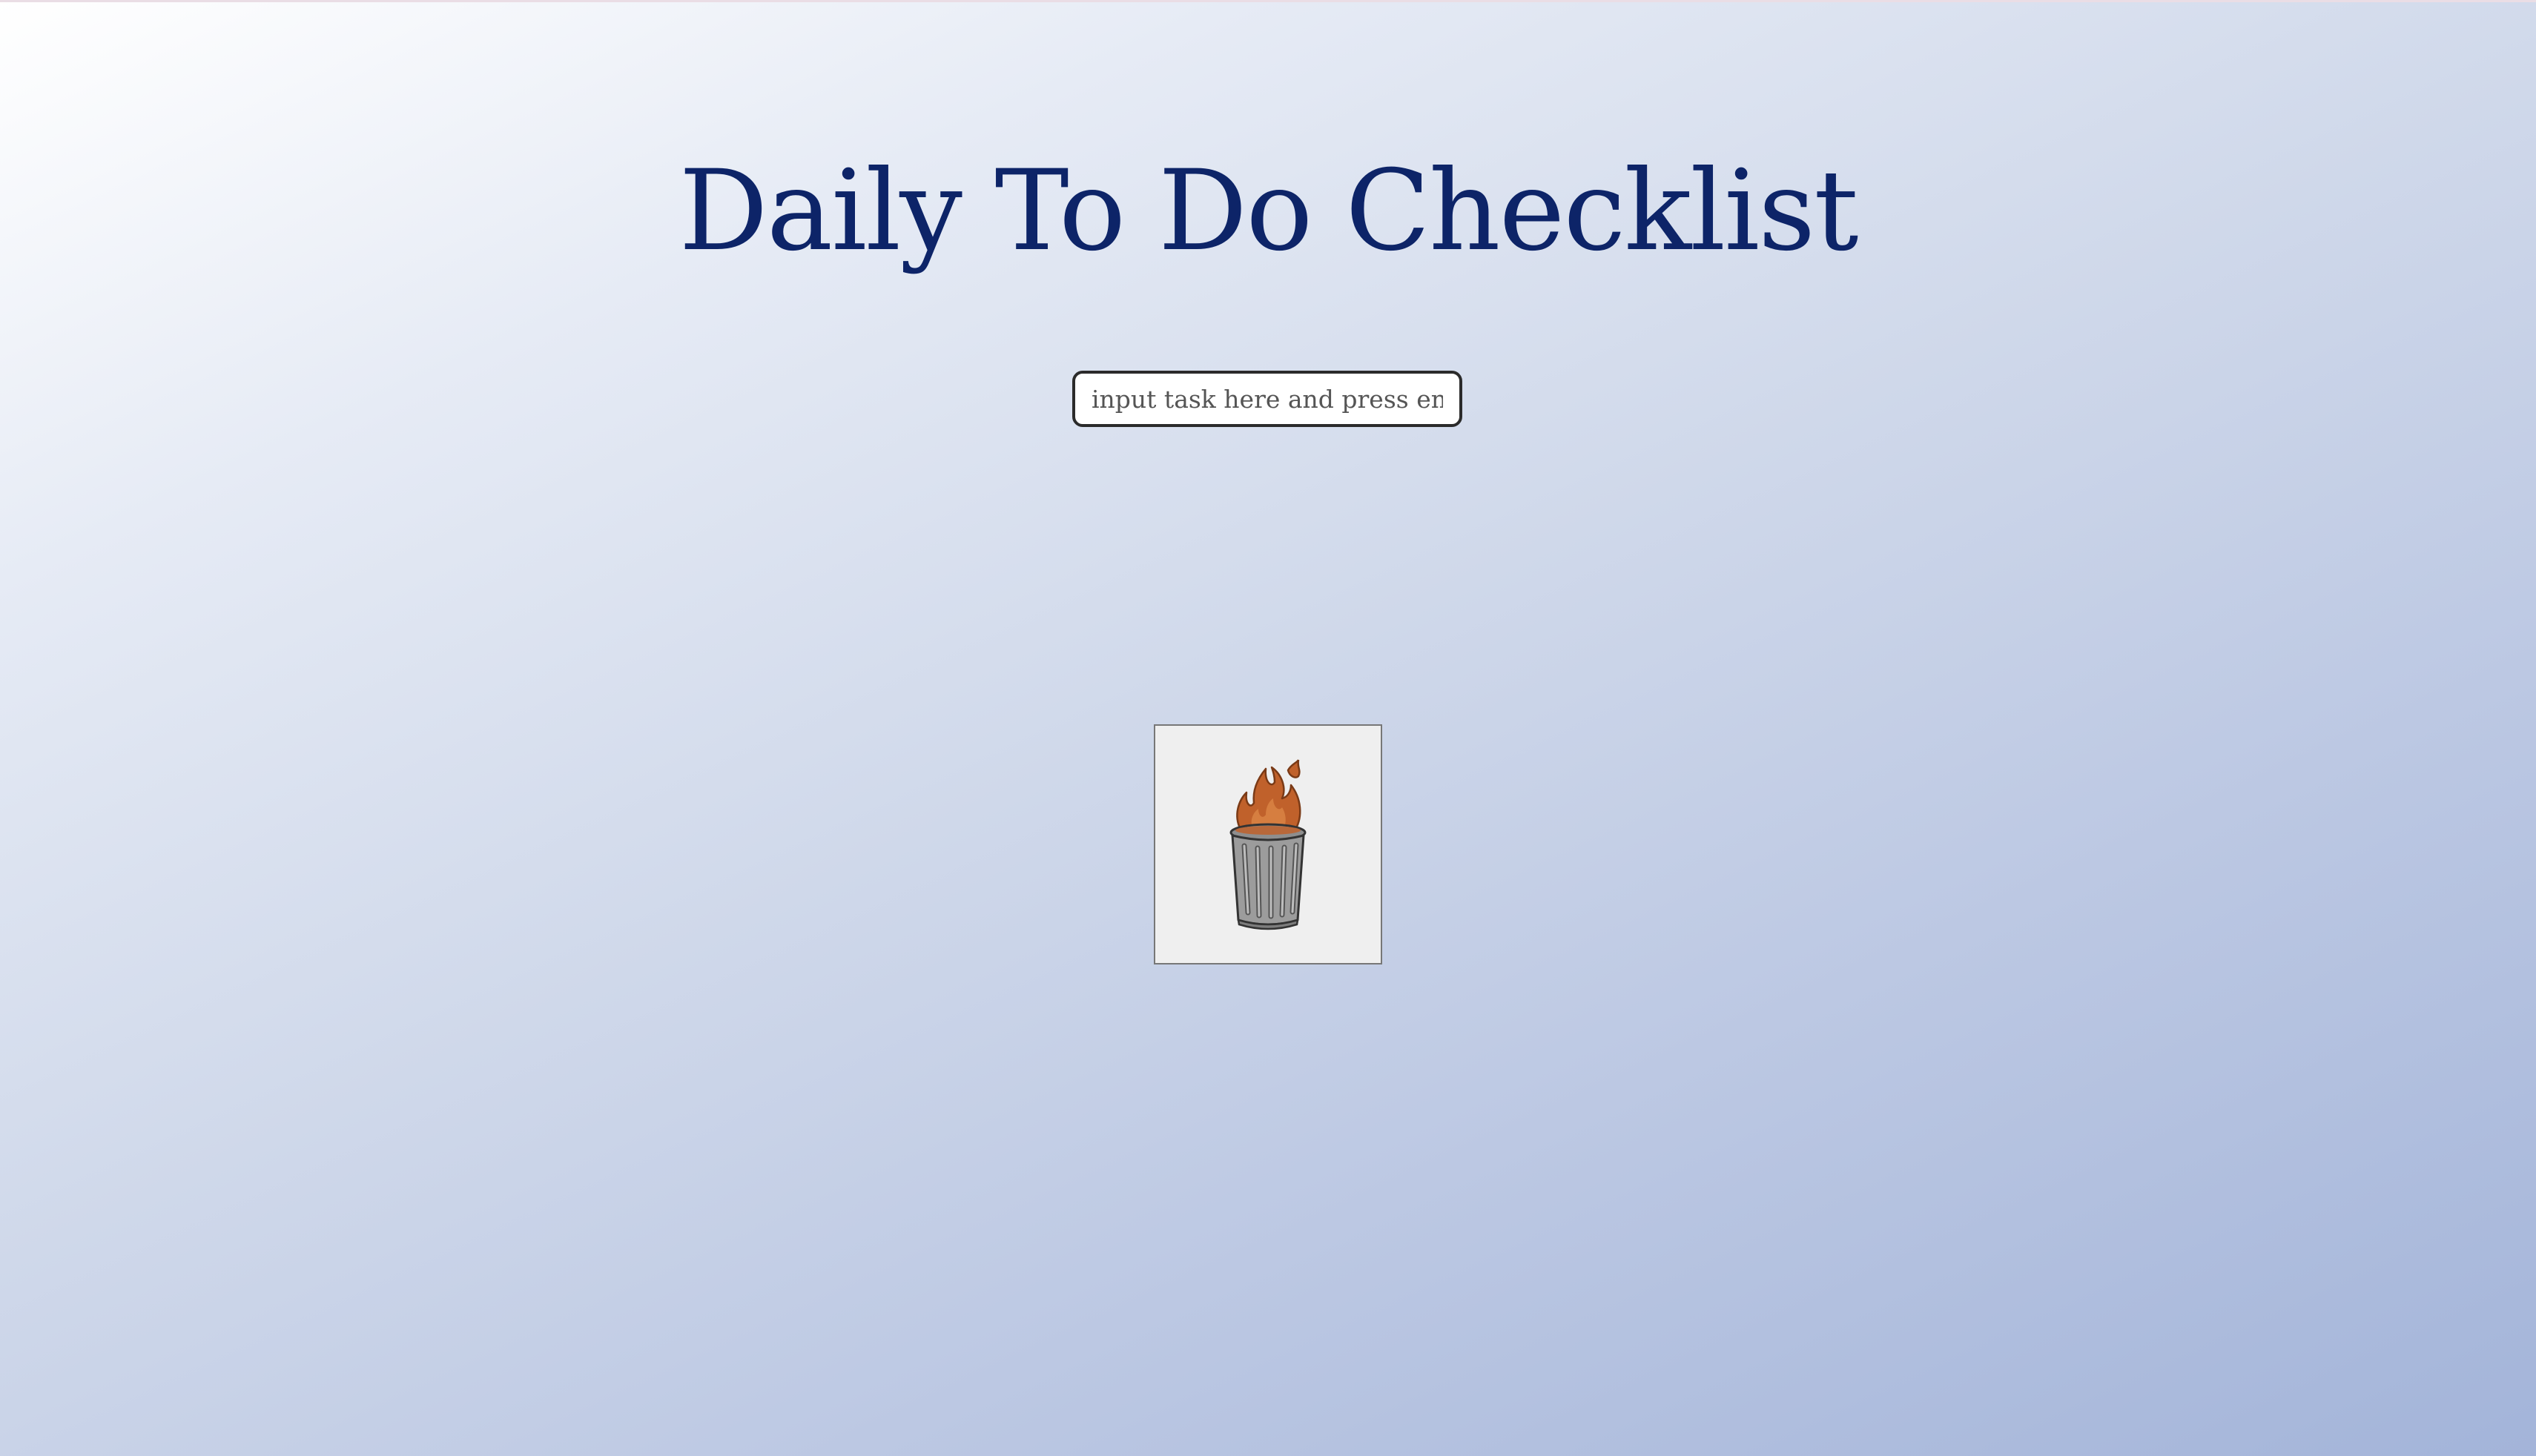  Describe the element at coordinates (1268, 1) in the screenshot. I see `page-top-border` at that location.